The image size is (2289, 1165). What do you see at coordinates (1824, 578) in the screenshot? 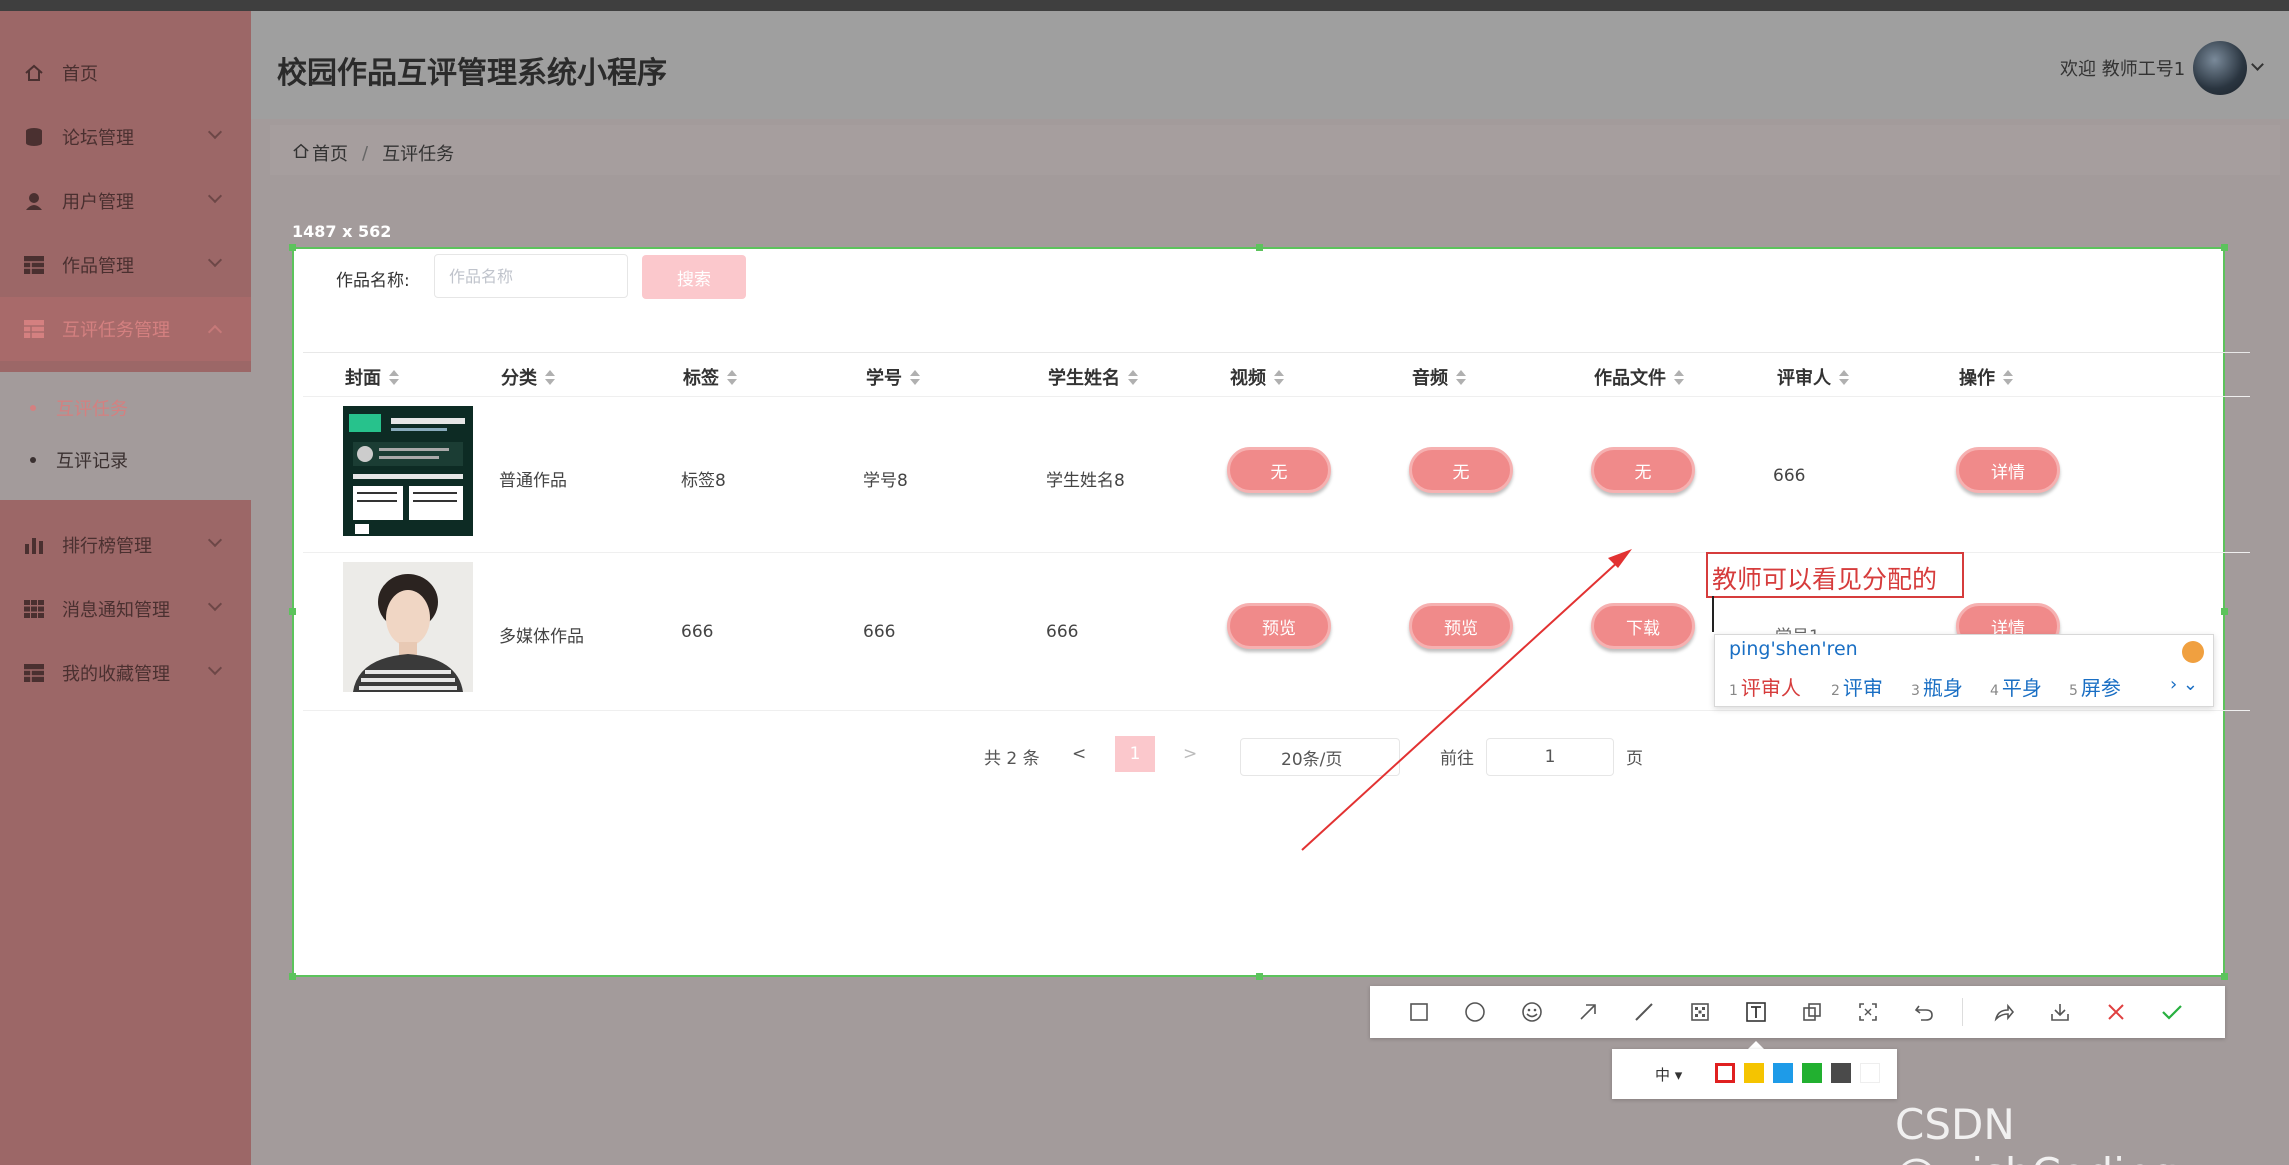
I see `text-annotation: 教师可以看见分配的` at bounding box center [1824, 578].